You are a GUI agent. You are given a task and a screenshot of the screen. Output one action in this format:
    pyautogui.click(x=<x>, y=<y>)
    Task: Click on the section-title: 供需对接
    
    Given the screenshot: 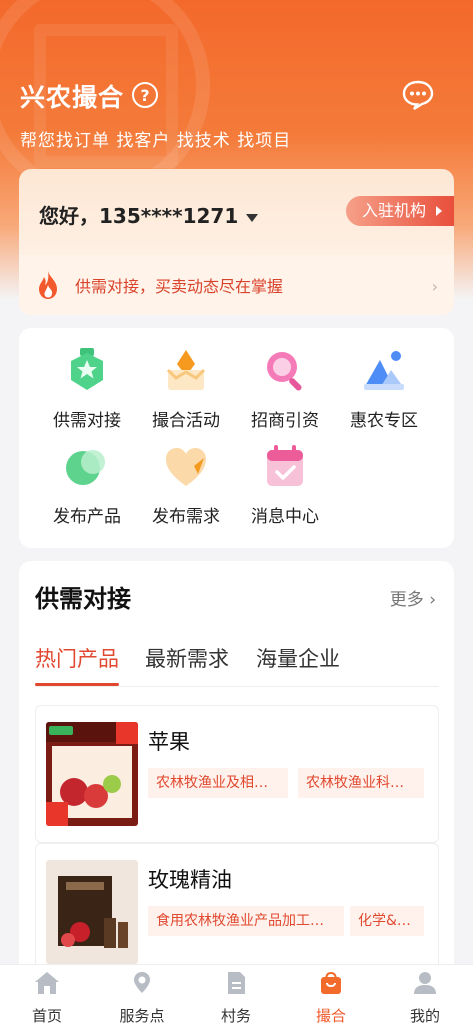 What is the action you would take?
    pyautogui.click(x=83, y=599)
    